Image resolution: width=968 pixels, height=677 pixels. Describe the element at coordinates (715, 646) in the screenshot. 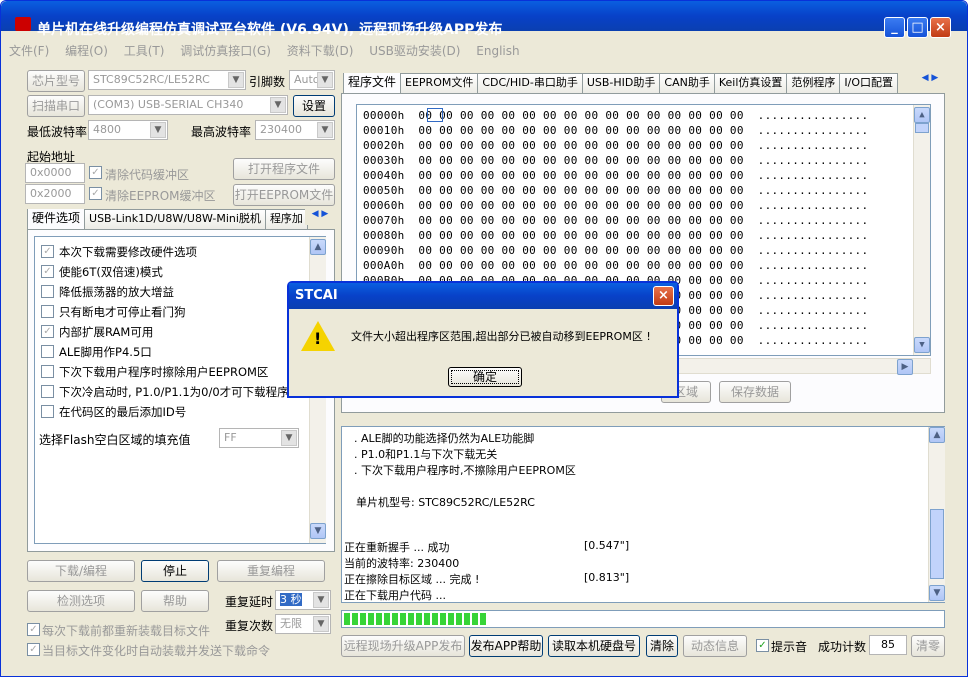

I see `dynamic-info-button: 动态信息` at that location.